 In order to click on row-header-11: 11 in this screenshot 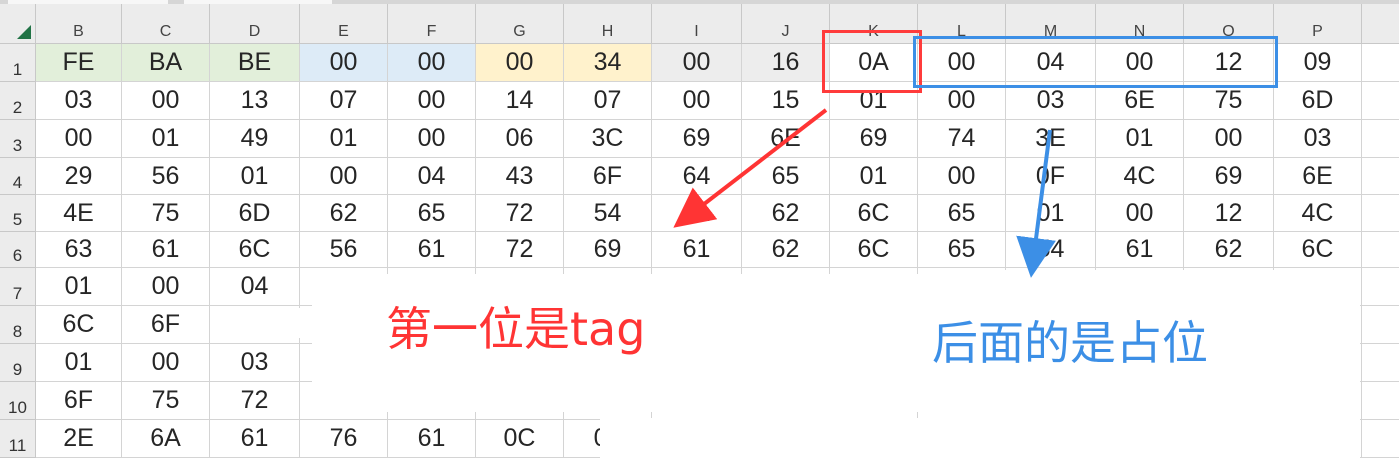, I will do `click(18, 439)`.